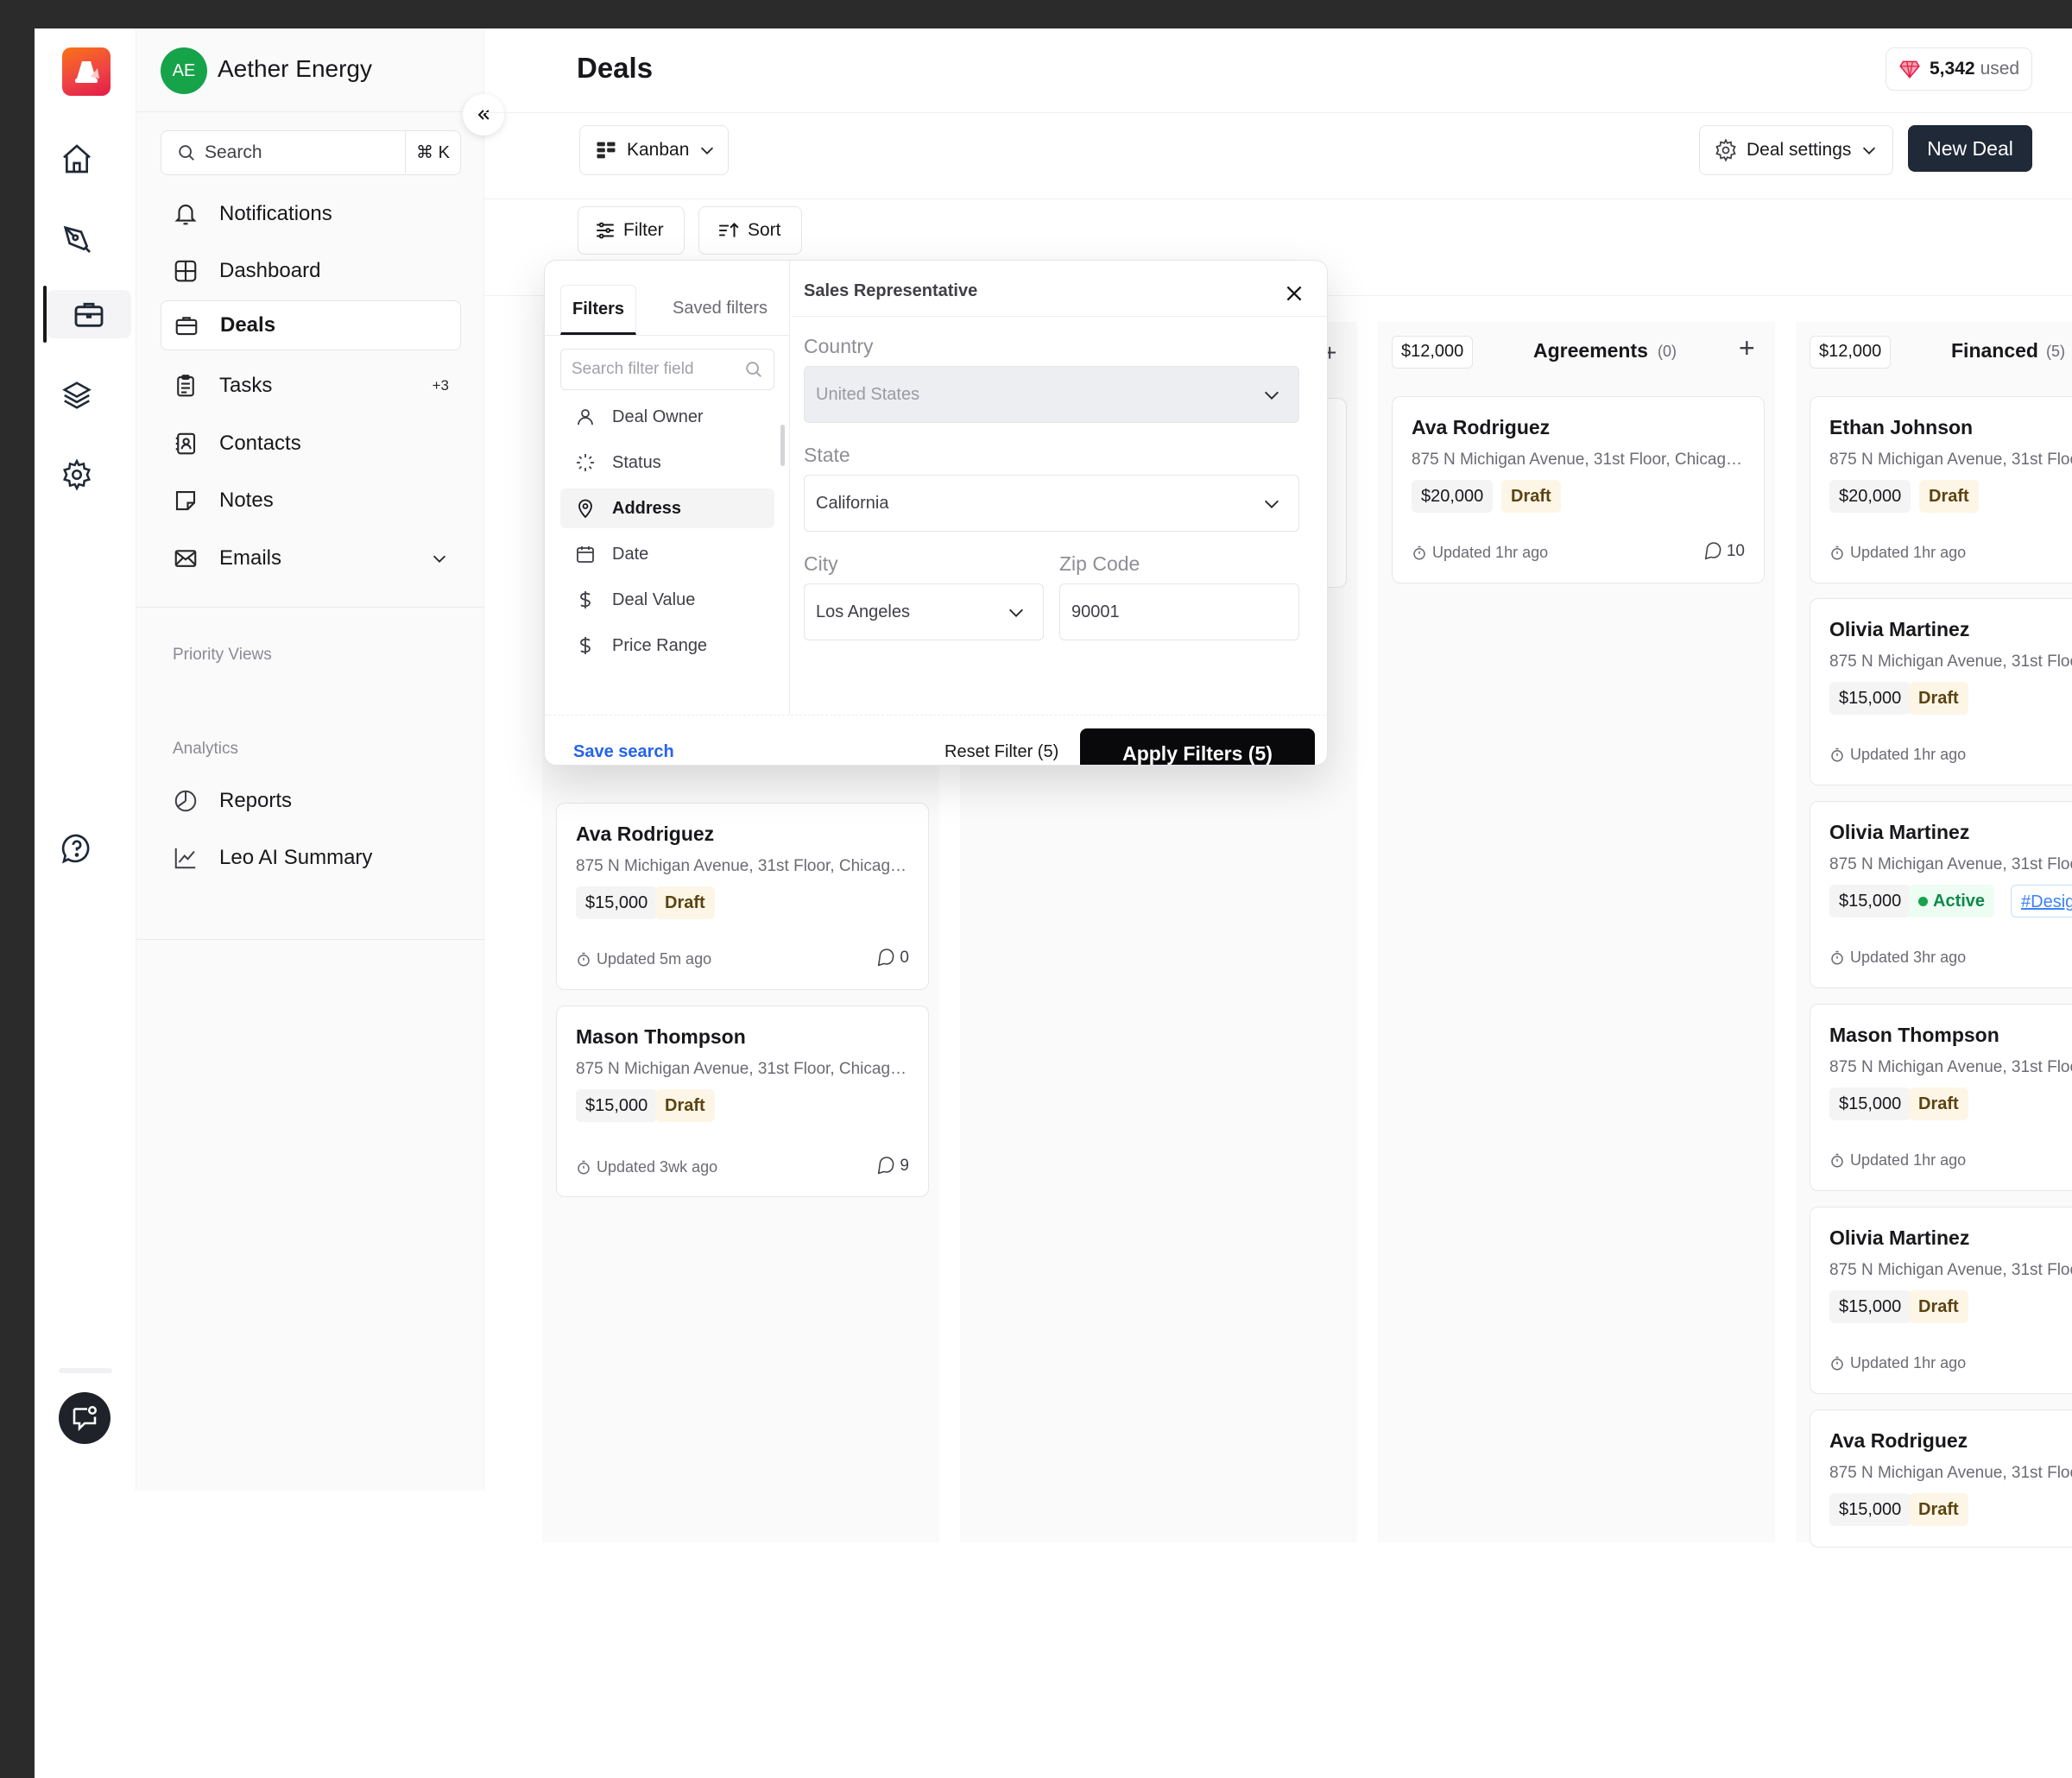 This screenshot has height=1778, width=2072. I want to click on card-updated-text: Updated 5m ago, so click(654, 959).